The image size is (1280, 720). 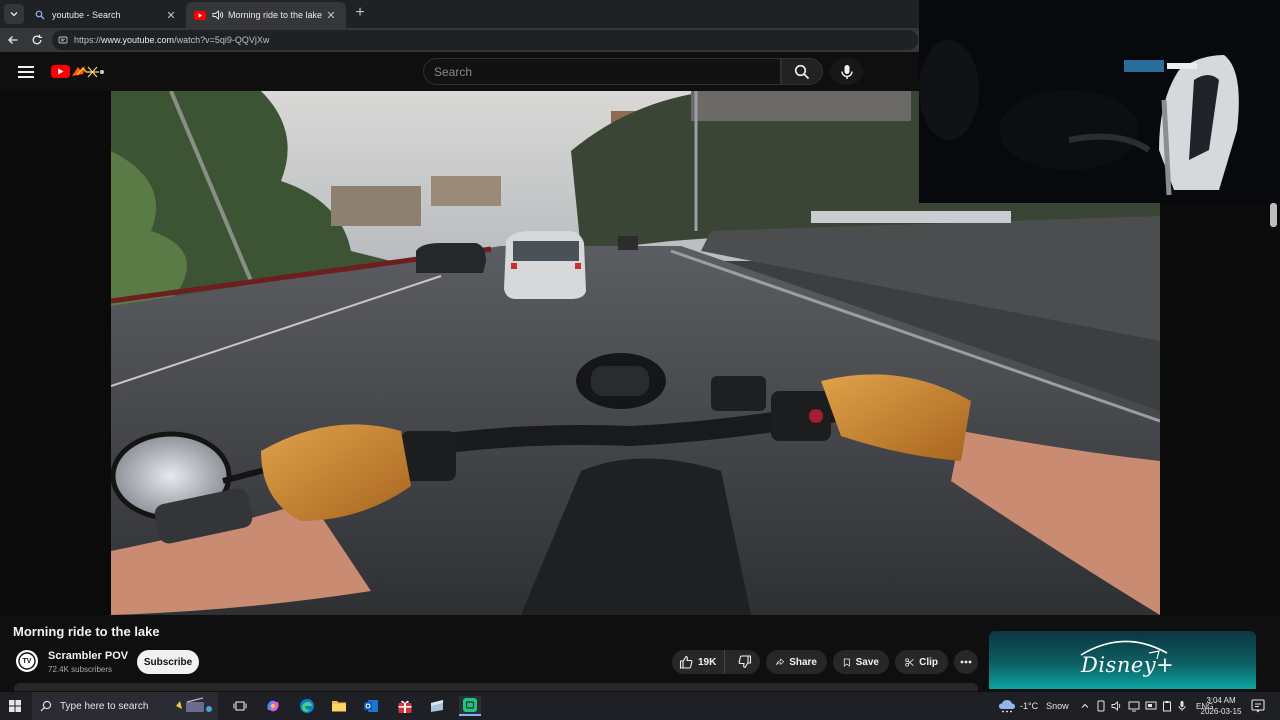 I want to click on taskbar-search-placeholder: Type here to search, so click(x=104, y=706).